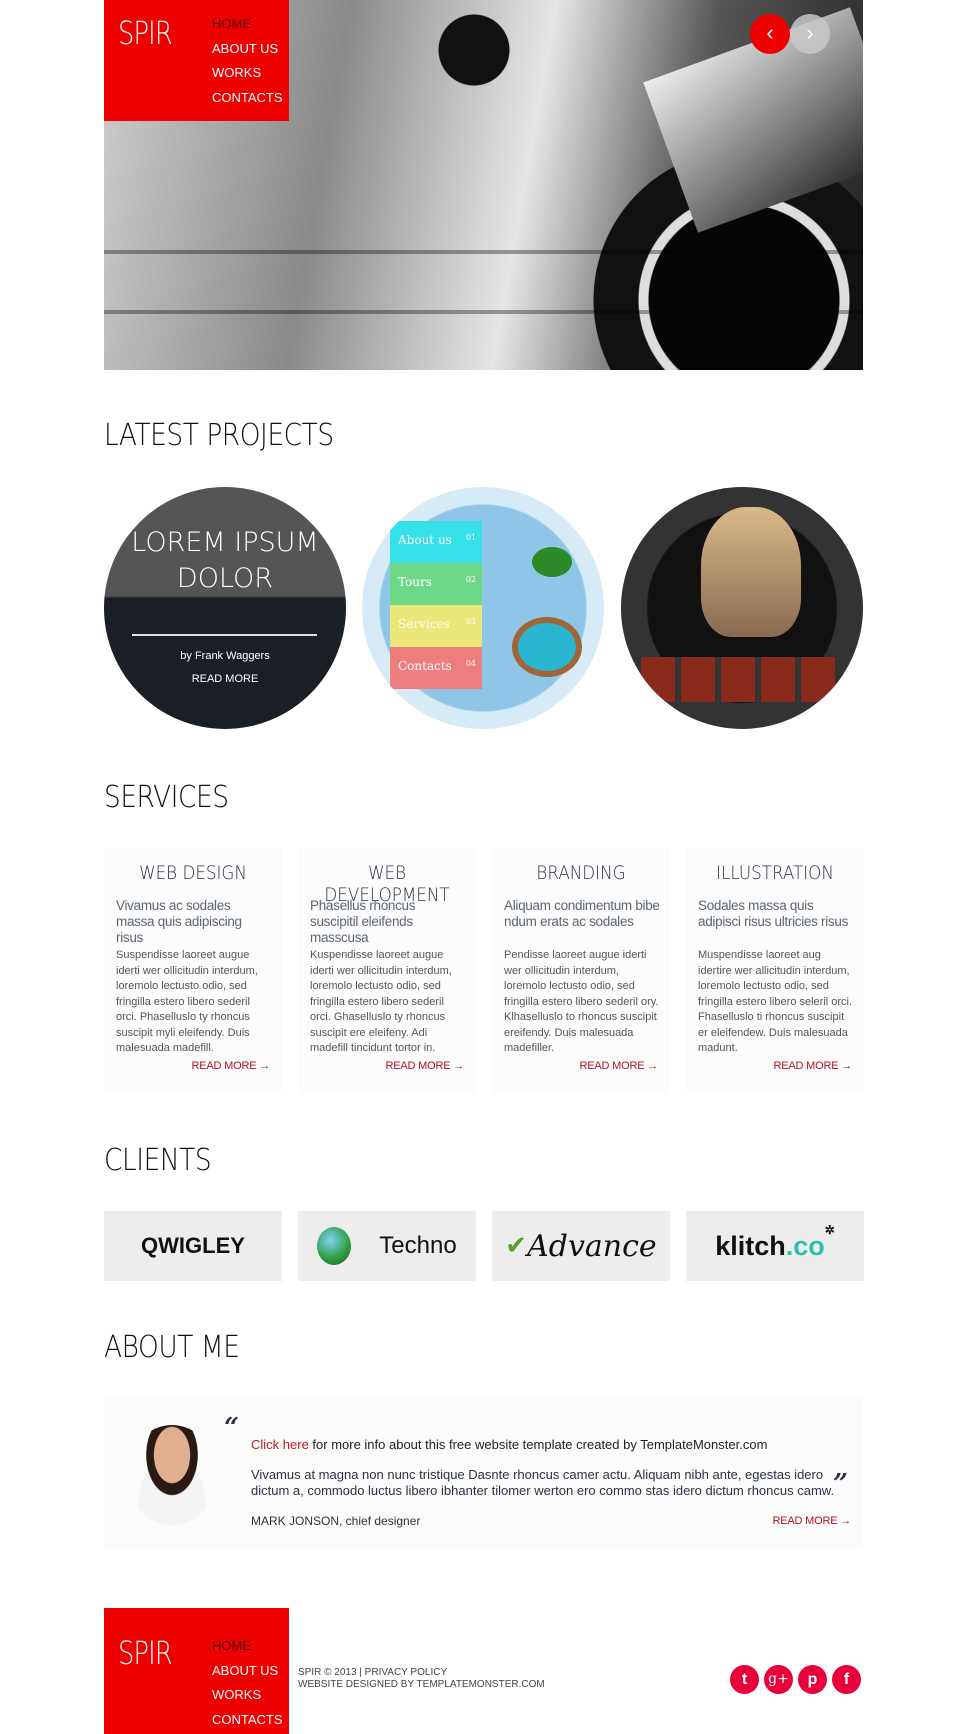  Describe the element at coordinates (247, 1671) in the screenshot. I see `footer-nav-about: ABOUT US` at that location.